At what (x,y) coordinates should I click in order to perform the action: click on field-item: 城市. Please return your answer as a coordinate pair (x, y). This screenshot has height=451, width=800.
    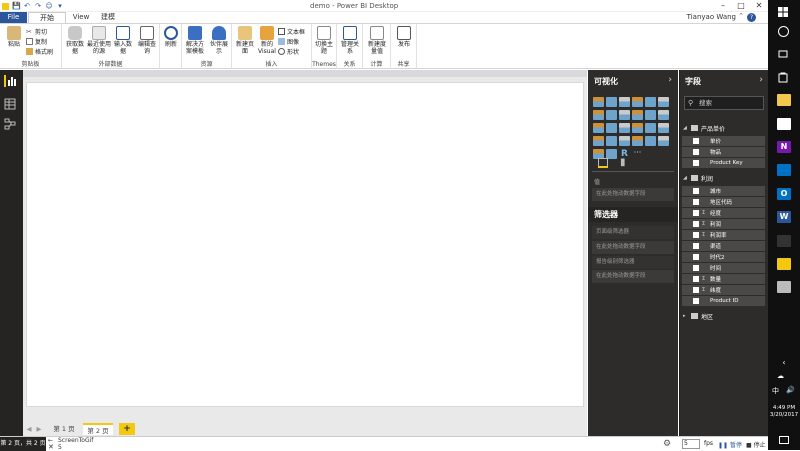
    Looking at the image, I should click on (723, 191).